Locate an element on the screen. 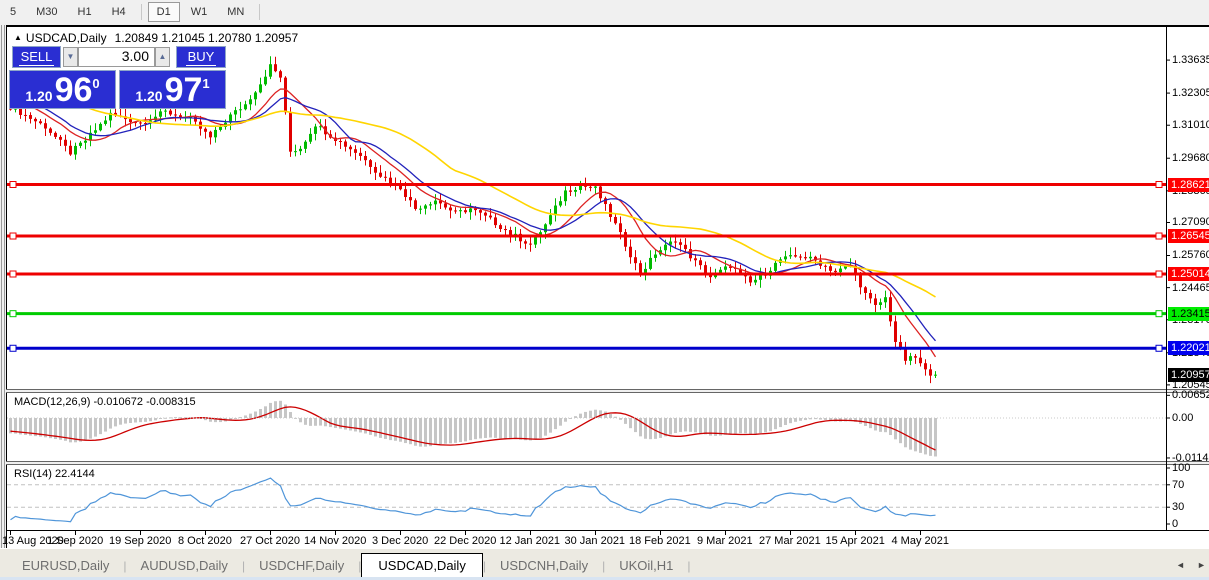  date-axis-line is located at coordinates (607, 530).